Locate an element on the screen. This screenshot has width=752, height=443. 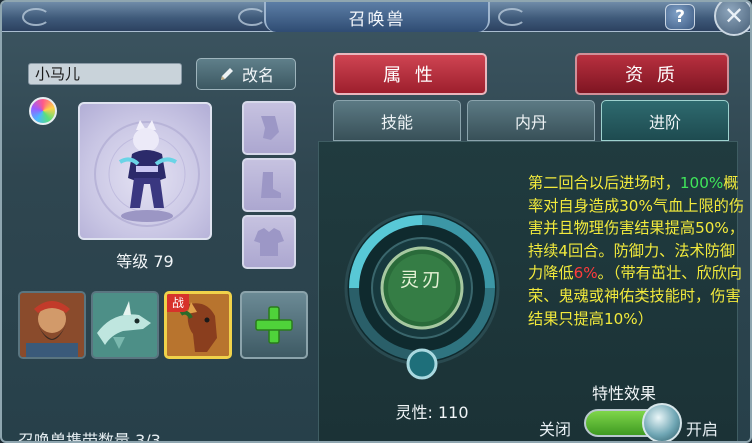
rainbow-orb-icon is located at coordinates (43, 111).